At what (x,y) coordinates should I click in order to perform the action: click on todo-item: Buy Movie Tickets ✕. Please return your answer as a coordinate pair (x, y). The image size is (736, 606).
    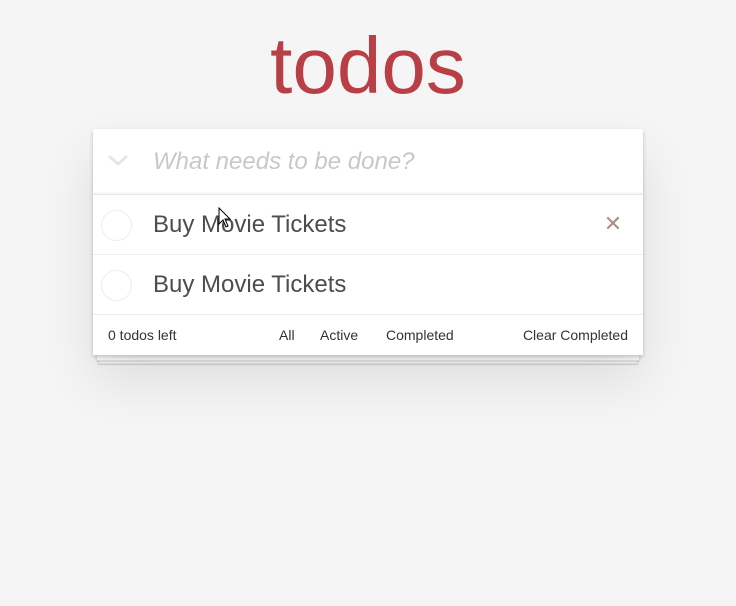
    Looking at the image, I should click on (368, 225).